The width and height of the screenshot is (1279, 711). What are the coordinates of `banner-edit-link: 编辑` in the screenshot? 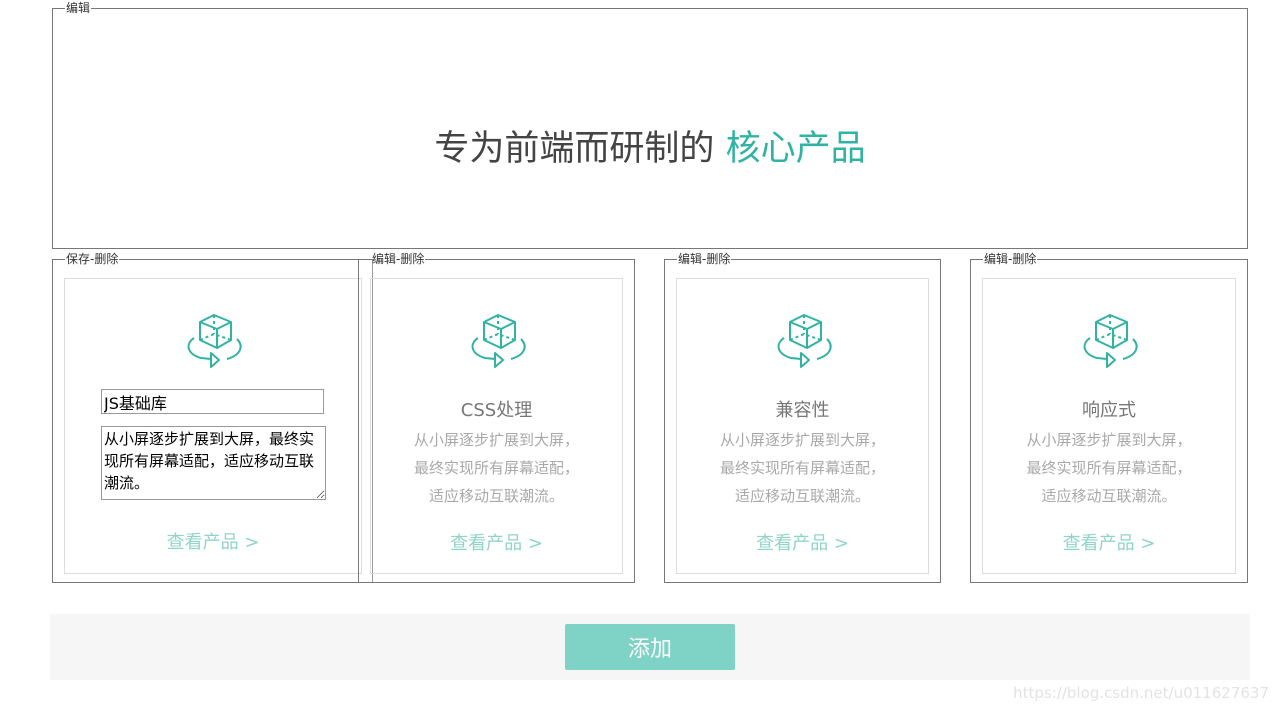 It's located at (78, 8).